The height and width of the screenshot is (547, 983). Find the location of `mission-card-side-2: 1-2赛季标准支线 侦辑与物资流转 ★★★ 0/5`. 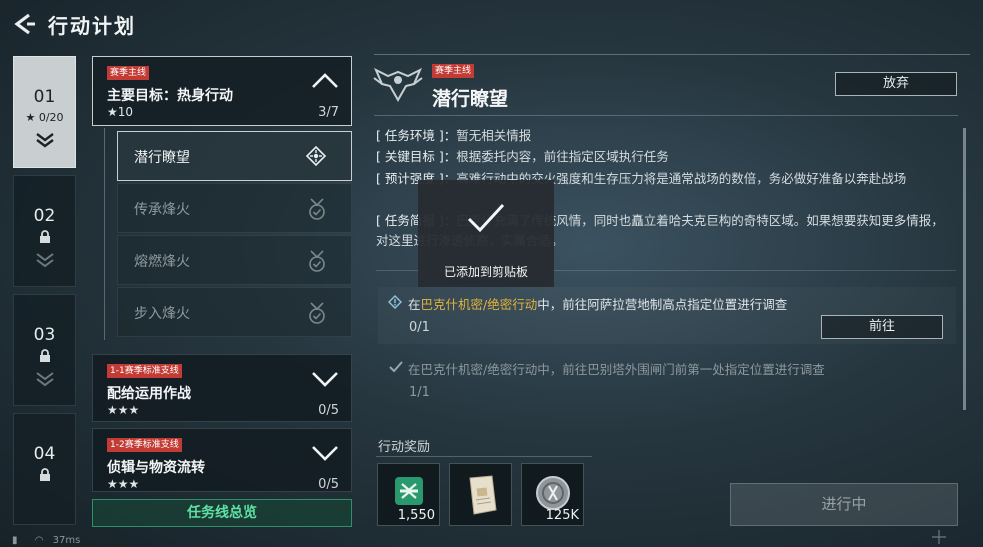

mission-card-side-2: 1-2赛季标准支线 侦辑与物资流转 ★★★ 0/5 is located at coordinates (222, 460).